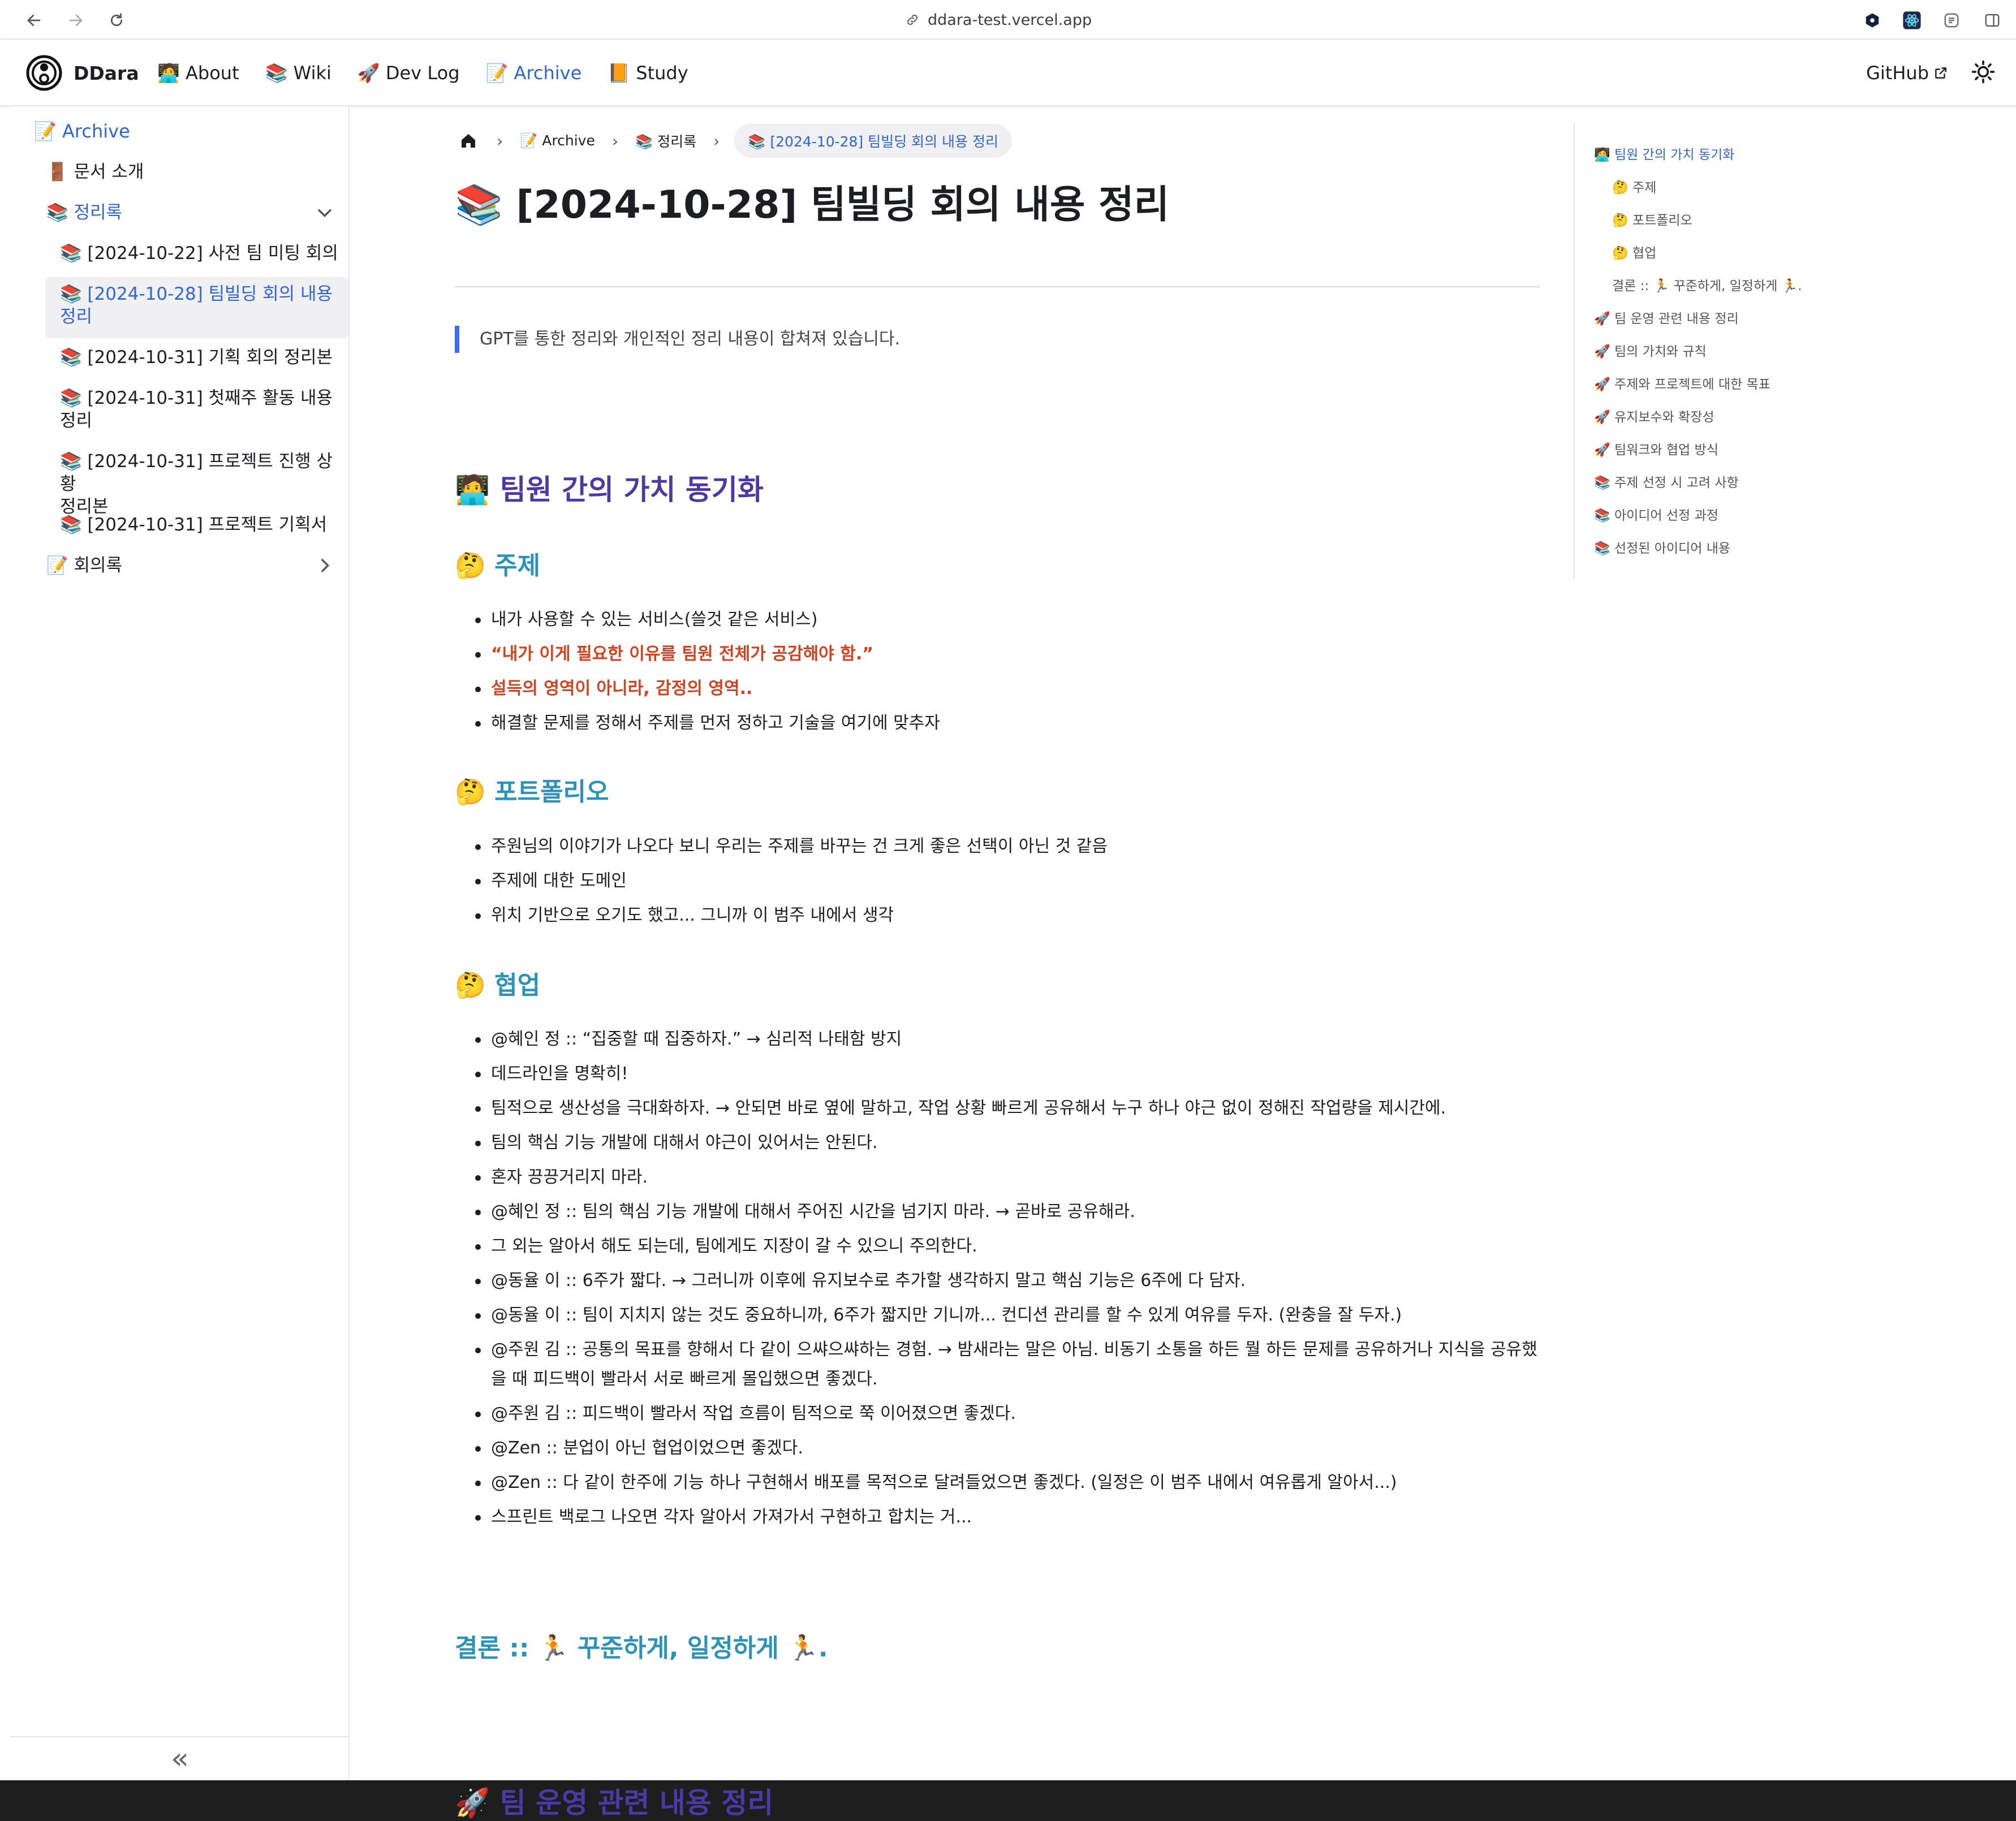 This screenshot has height=1821, width=2016. I want to click on toc-item-maintenance: 🚀 유지보수와 확장성, so click(1654, 415).